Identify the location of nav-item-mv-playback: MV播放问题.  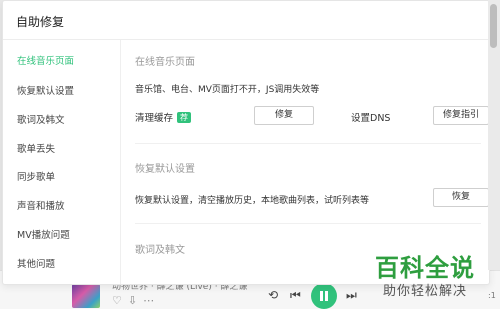
(43, 234).